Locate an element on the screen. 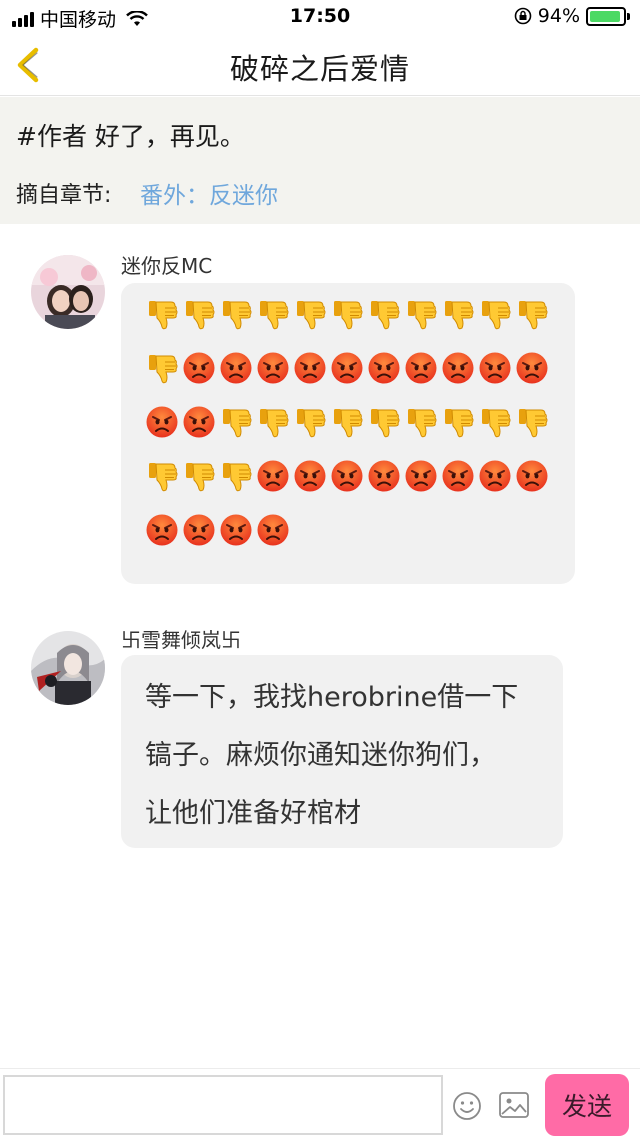 This screenshot has width=640, height=1138. status-right: 94% is located at coordinates (572, 16).